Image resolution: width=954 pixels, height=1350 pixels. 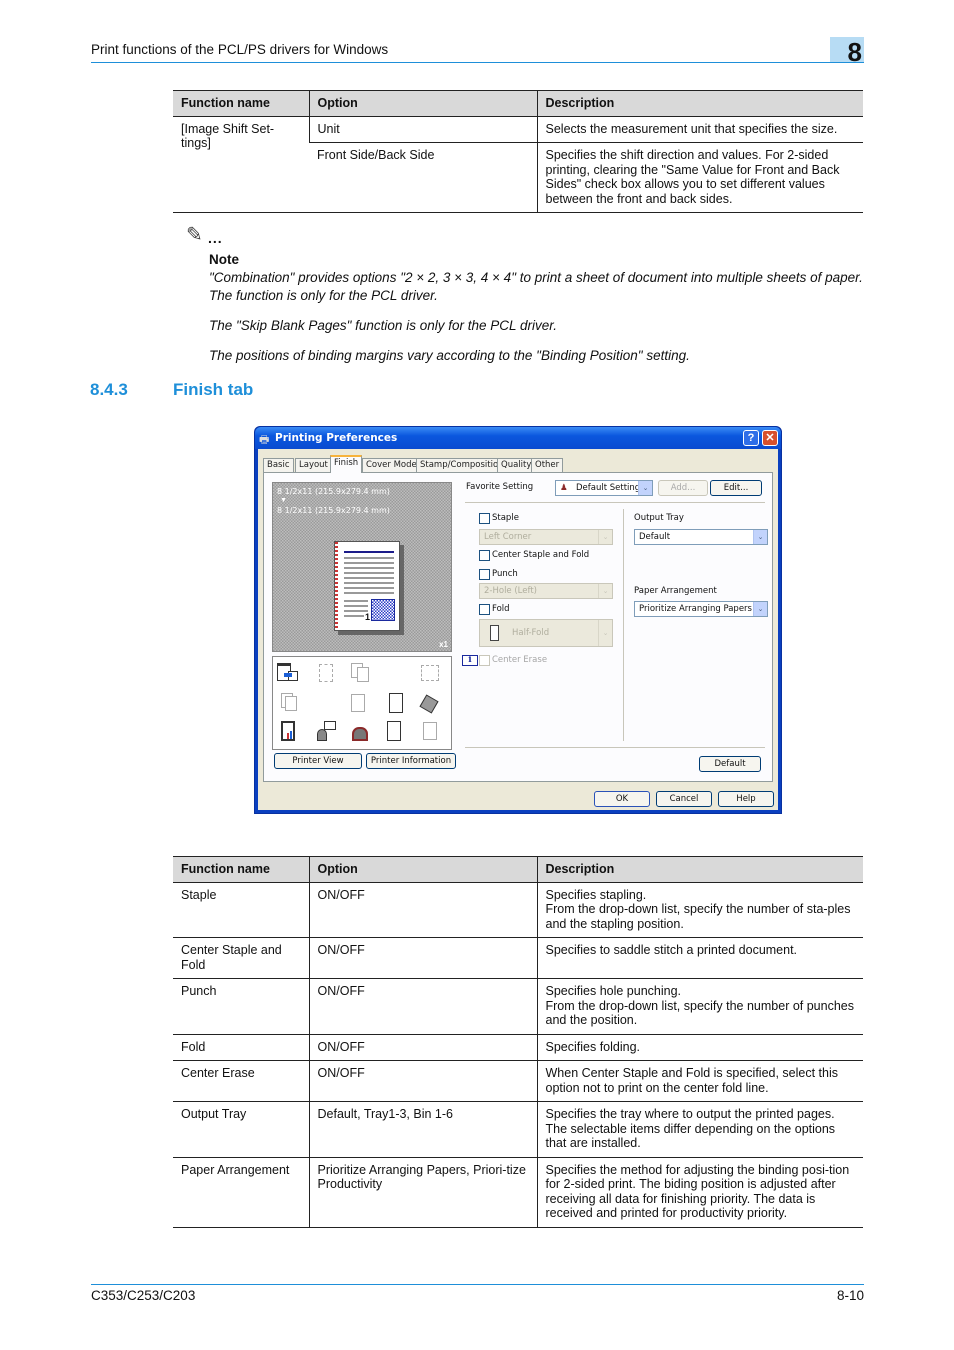 What do you see at coordinates (241, 103) in the screenshot?
I see `column-header: Function name` at bounding box center [241, 103].